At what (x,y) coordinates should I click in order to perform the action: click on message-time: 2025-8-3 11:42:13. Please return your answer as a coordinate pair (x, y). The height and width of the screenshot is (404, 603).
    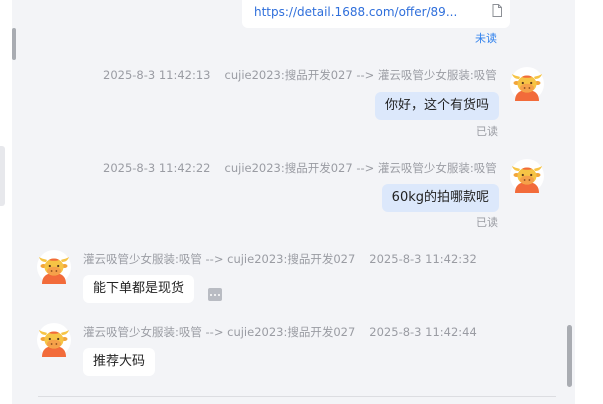
    Looking at the image, I should click on (157, 75).